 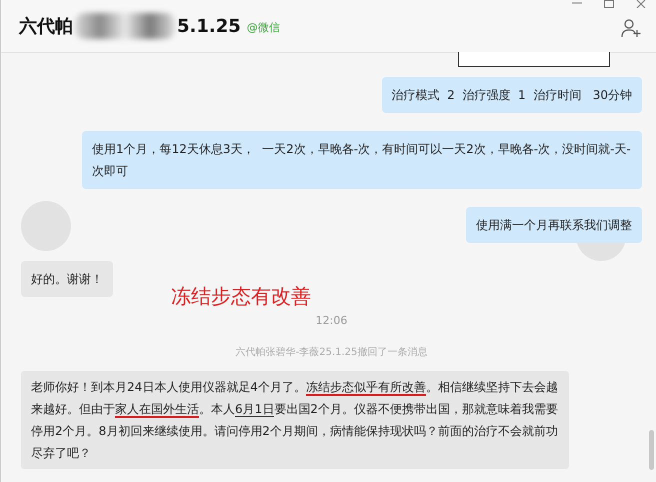 What do you see at coordinates (209, 26) in the screenshot?
I see `chat-title: 5.1.25` at bounding box center [209, 26].